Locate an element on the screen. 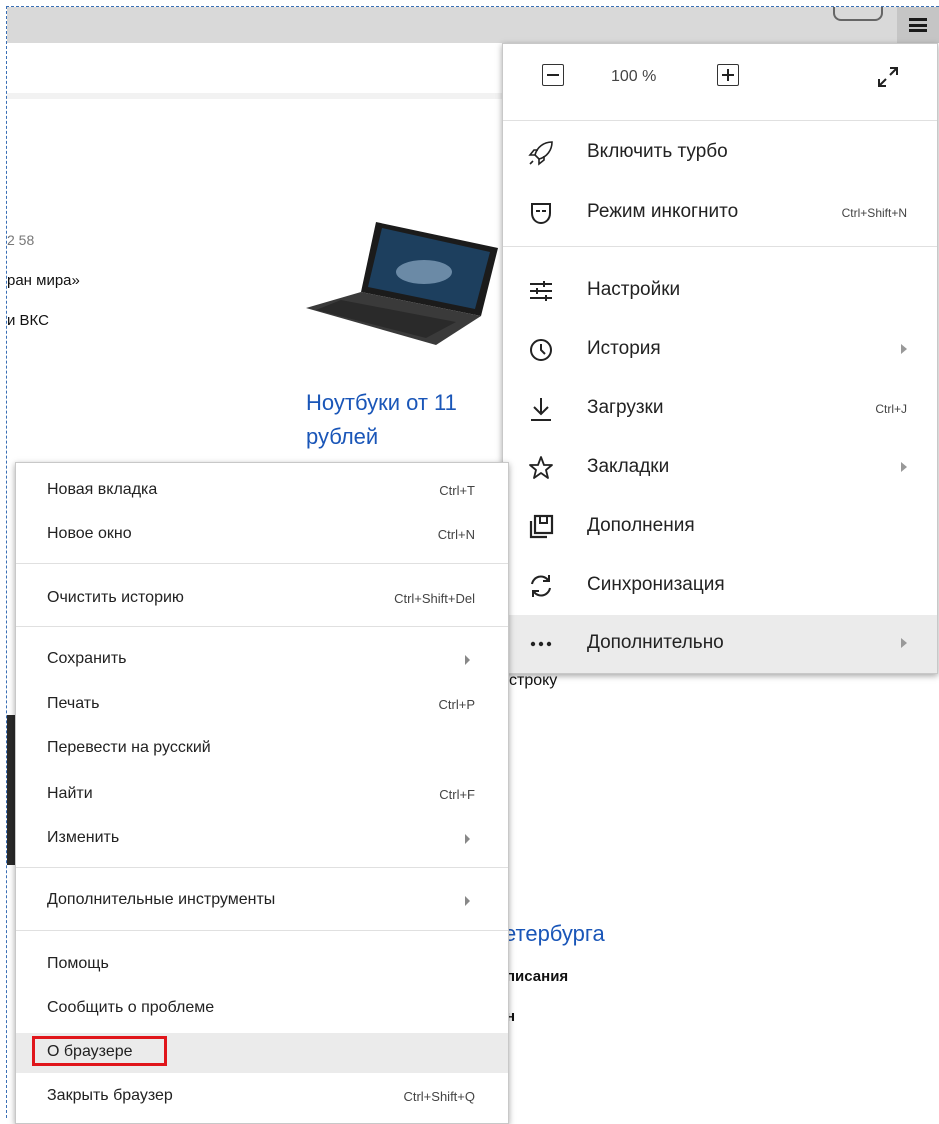 The width and height of the screenshot is (939, 1124). menu-item-sync: Синхронизация is located at coordinates (720, 586).